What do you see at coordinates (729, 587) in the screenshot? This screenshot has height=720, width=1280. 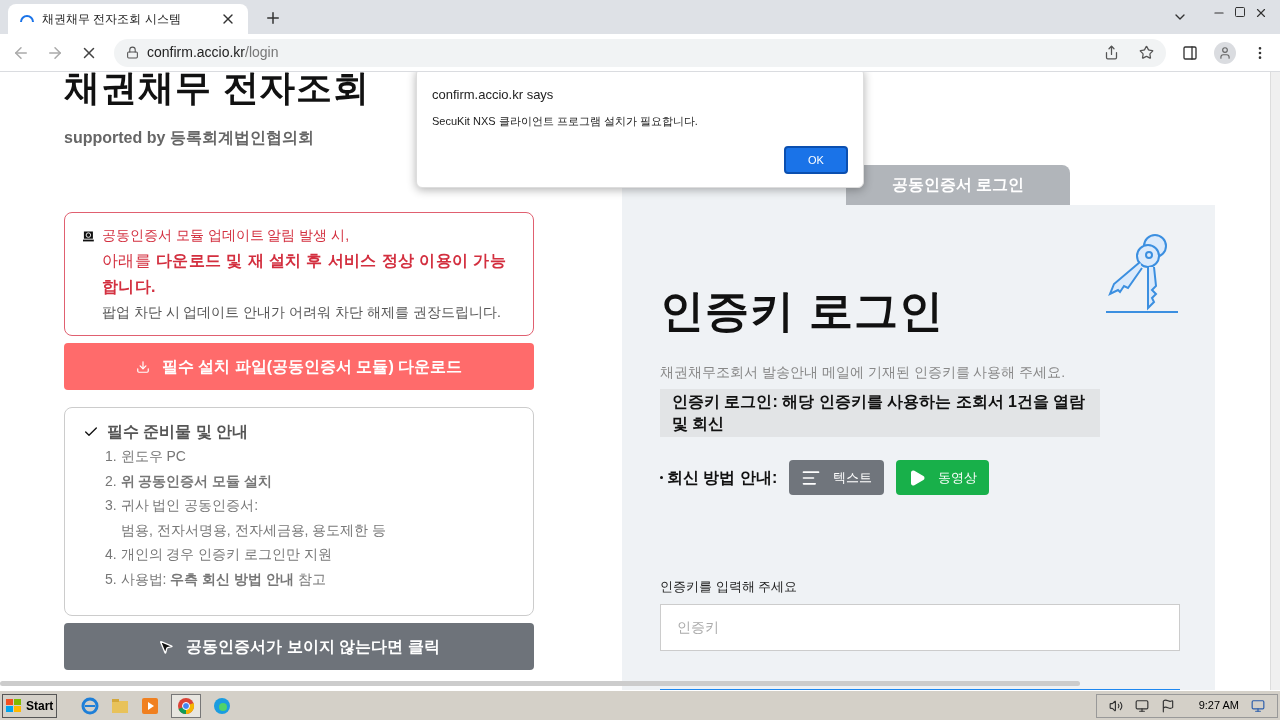 I see `input-label: 인증키를 입력해 주세요` at bounding box center [729, 587].